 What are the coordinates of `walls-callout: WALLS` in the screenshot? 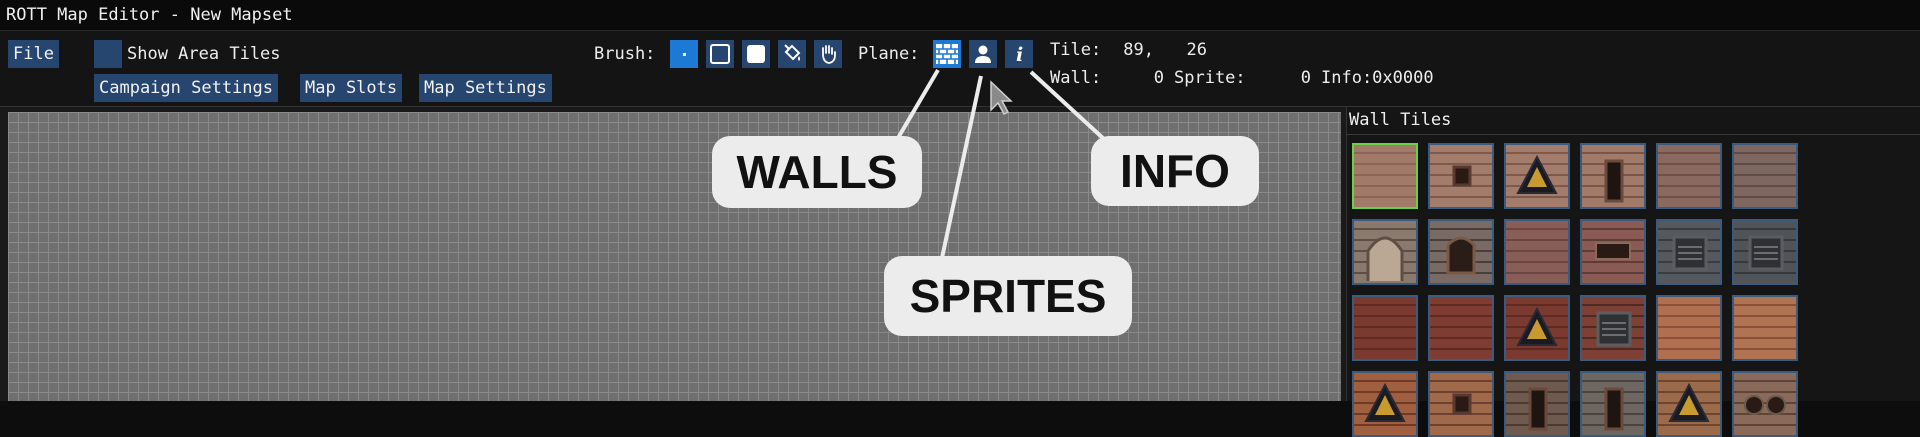 It's located at (817, 172).